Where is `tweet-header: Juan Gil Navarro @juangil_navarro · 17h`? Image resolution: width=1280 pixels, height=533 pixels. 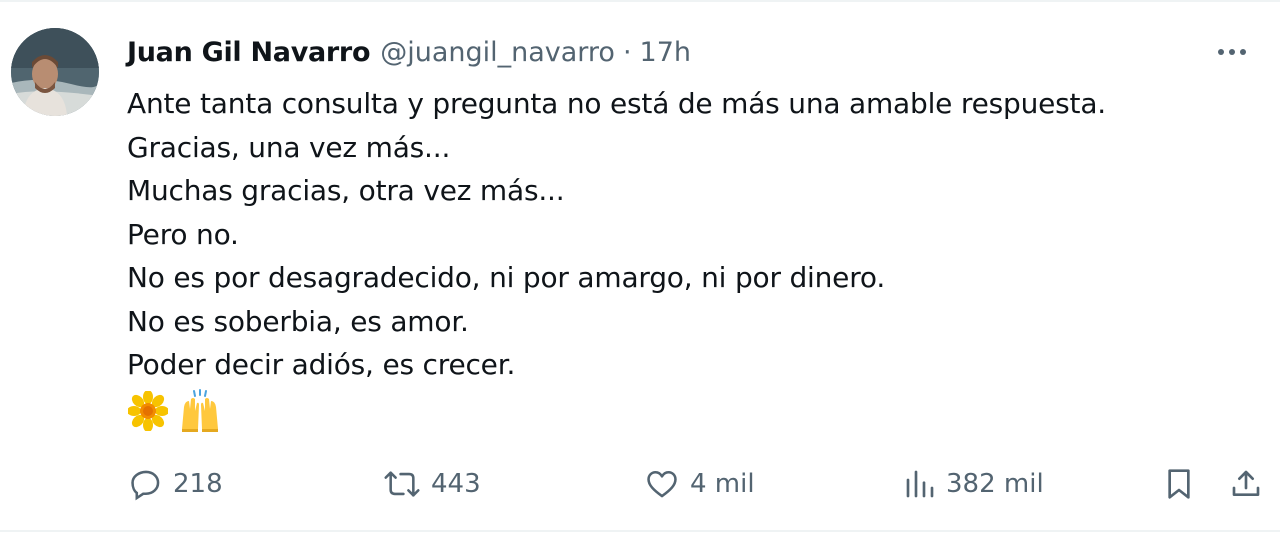 tweet-header: Juan Gil Navarro @juangil_navarro · 17h is located at coordinates (409, 52).